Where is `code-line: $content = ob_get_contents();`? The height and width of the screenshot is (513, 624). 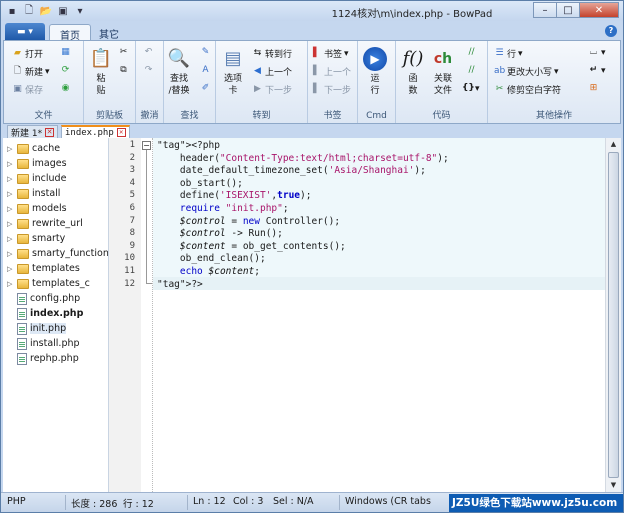
code-line: $content = ob_get_contents(); is located at coordinates (251, 246).